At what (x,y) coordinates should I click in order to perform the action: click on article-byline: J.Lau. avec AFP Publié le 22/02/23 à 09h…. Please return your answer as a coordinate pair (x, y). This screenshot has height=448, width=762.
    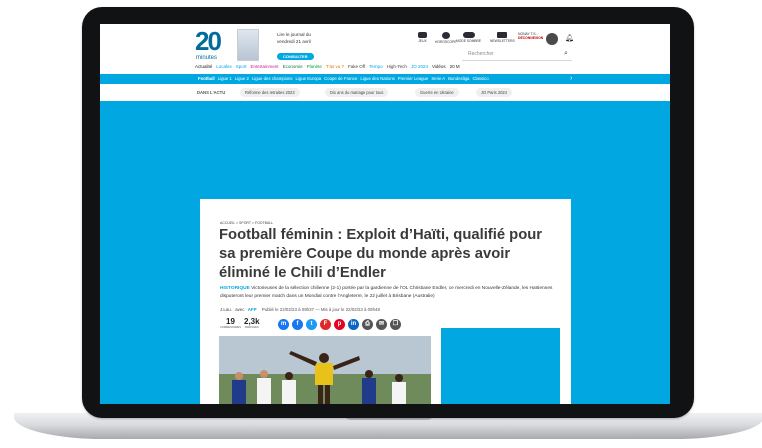
    Looking at the image, I should click on (300, 309).